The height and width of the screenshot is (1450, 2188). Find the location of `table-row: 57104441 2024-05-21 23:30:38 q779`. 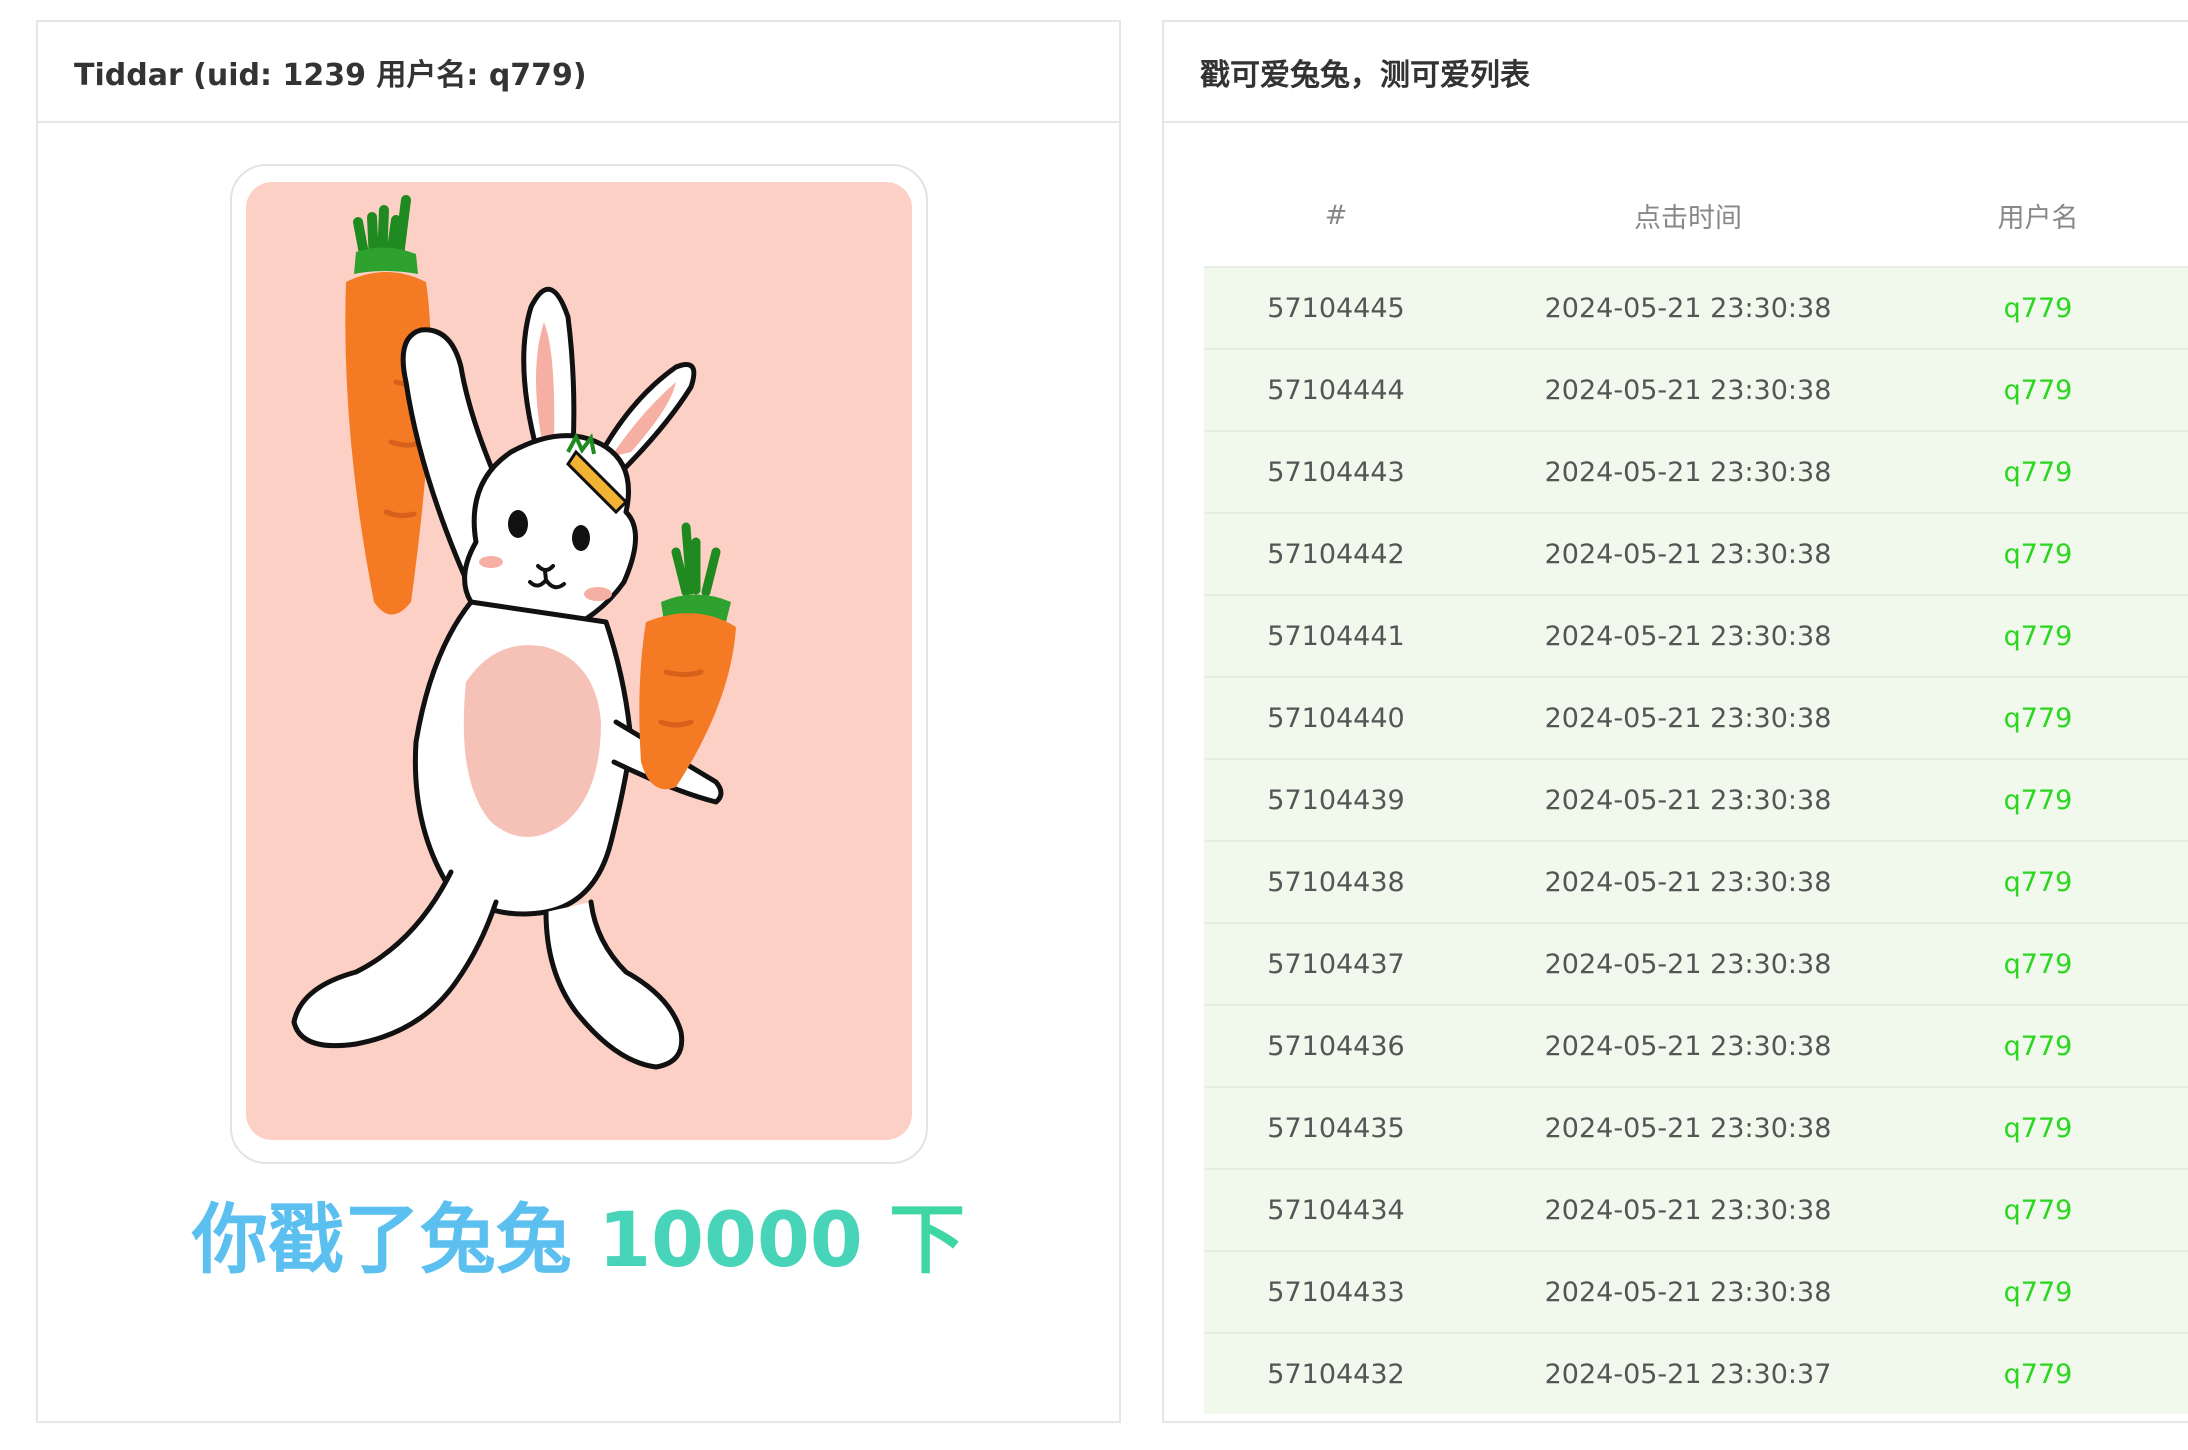

table-row: 57104441 2024-05-21 23:30:38 q779 is located at coordinates (1696, 635).